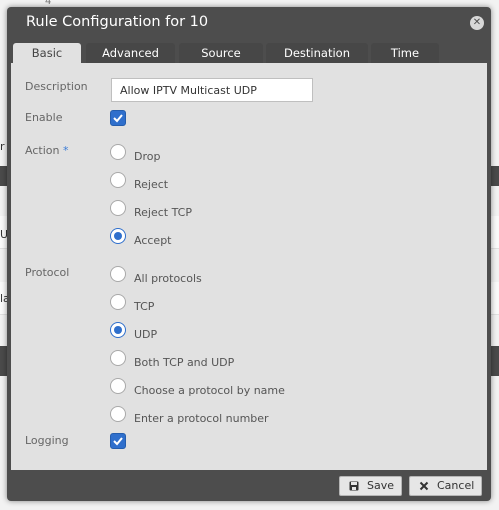 The height and width of the screenshot is (510, 499). I want to click on cancel-button-label: Cancel, so click(456, 485).